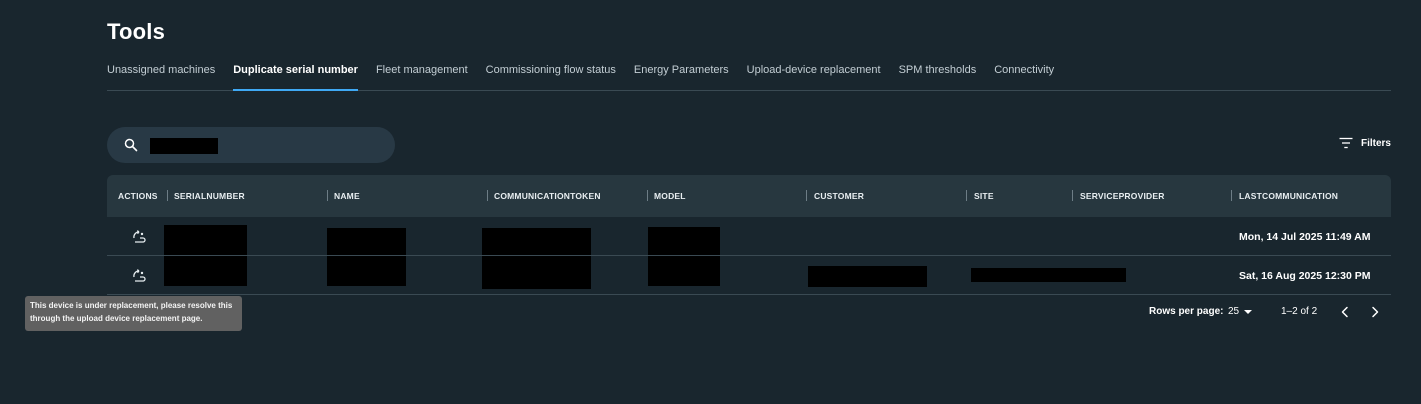  Describe the element at coordinates (1186, 311) in the screenshot. I see `rows-per-page-label: Rows per page:` at that location.